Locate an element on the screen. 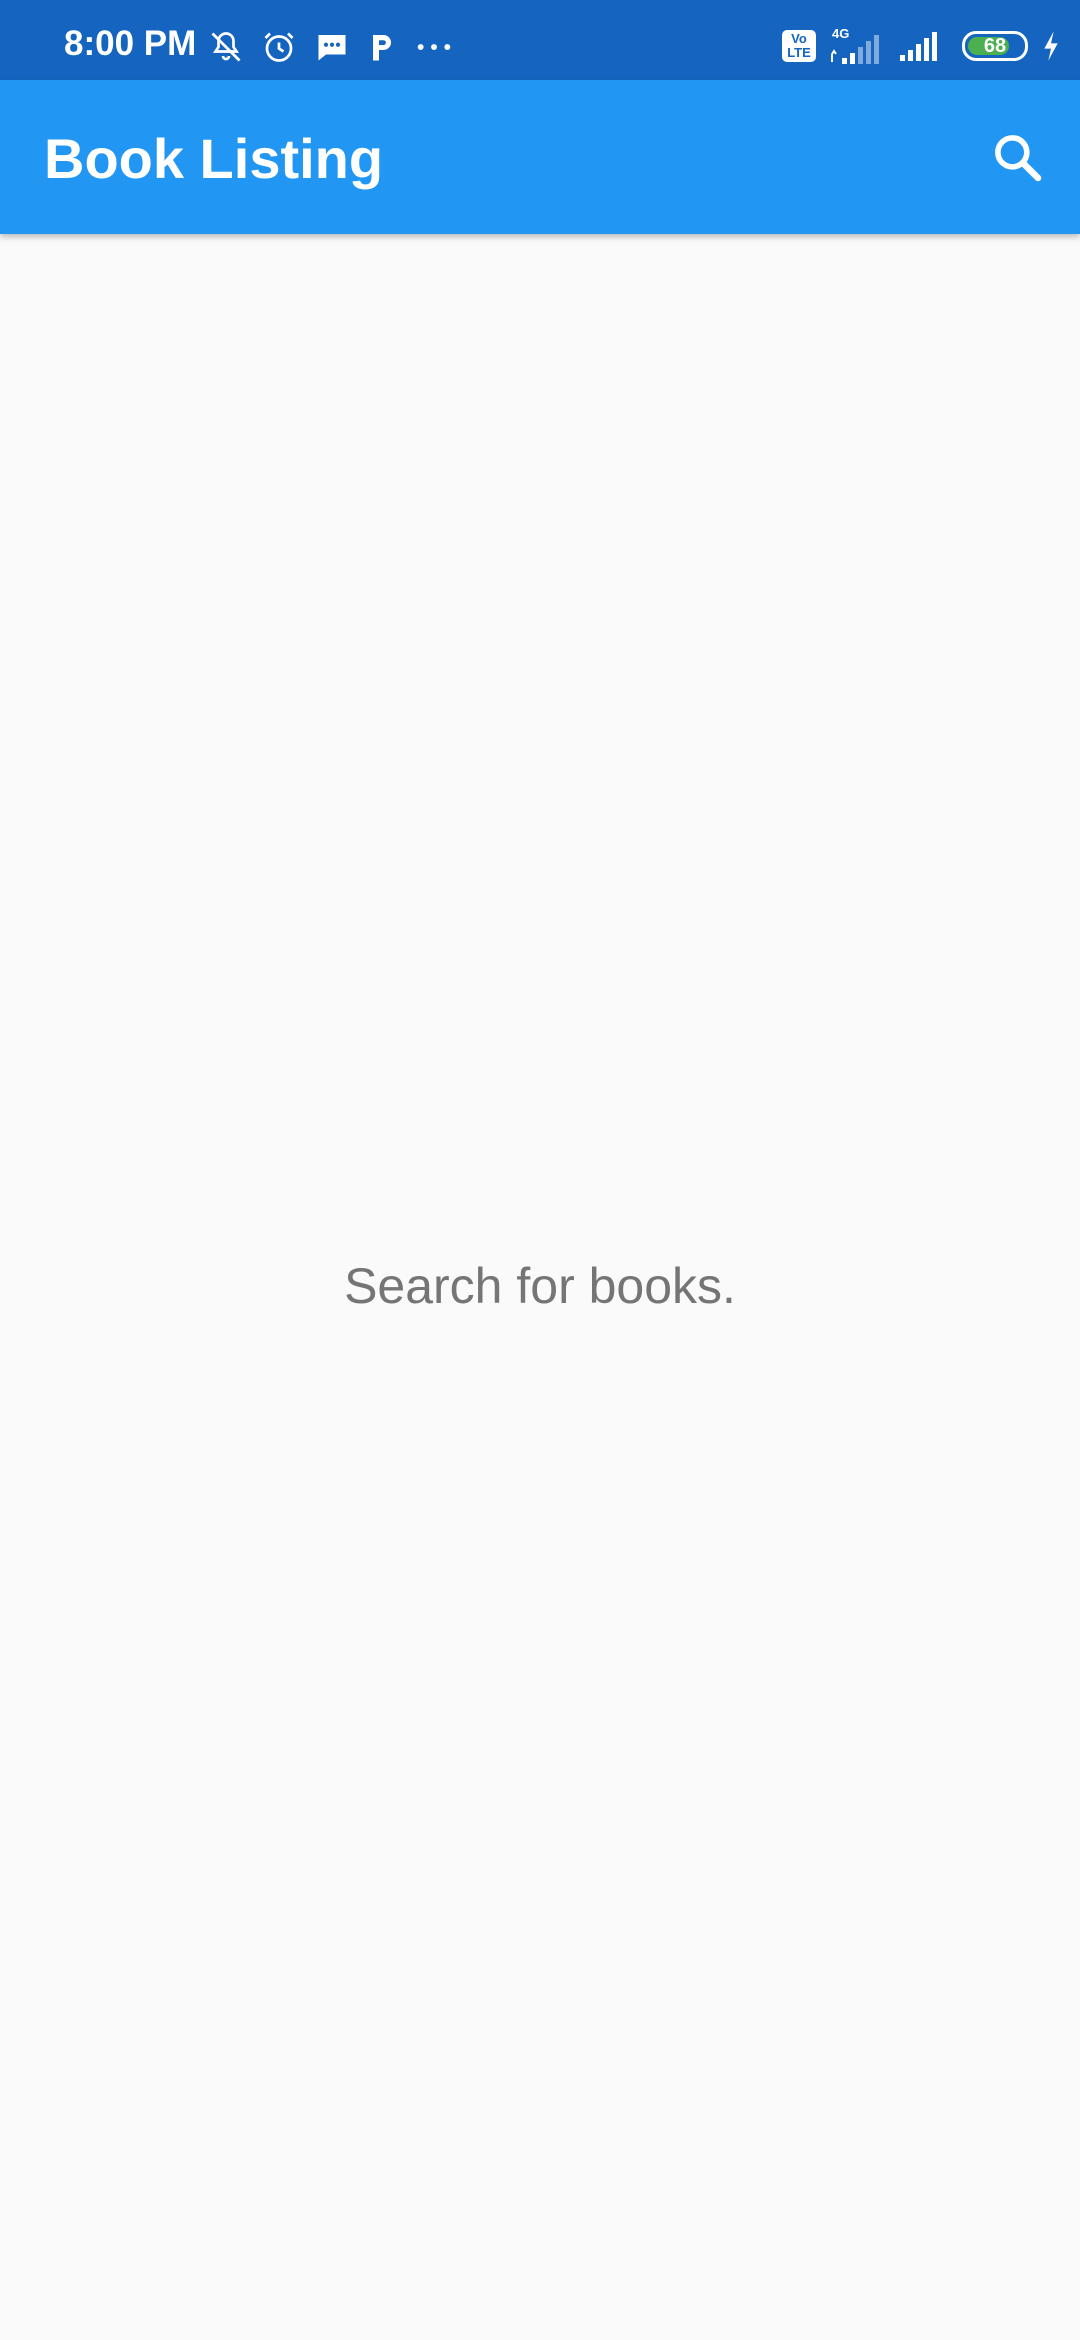 This screenshot has height=2340, width=1080. message-icon is located at coordinates (332, 48).